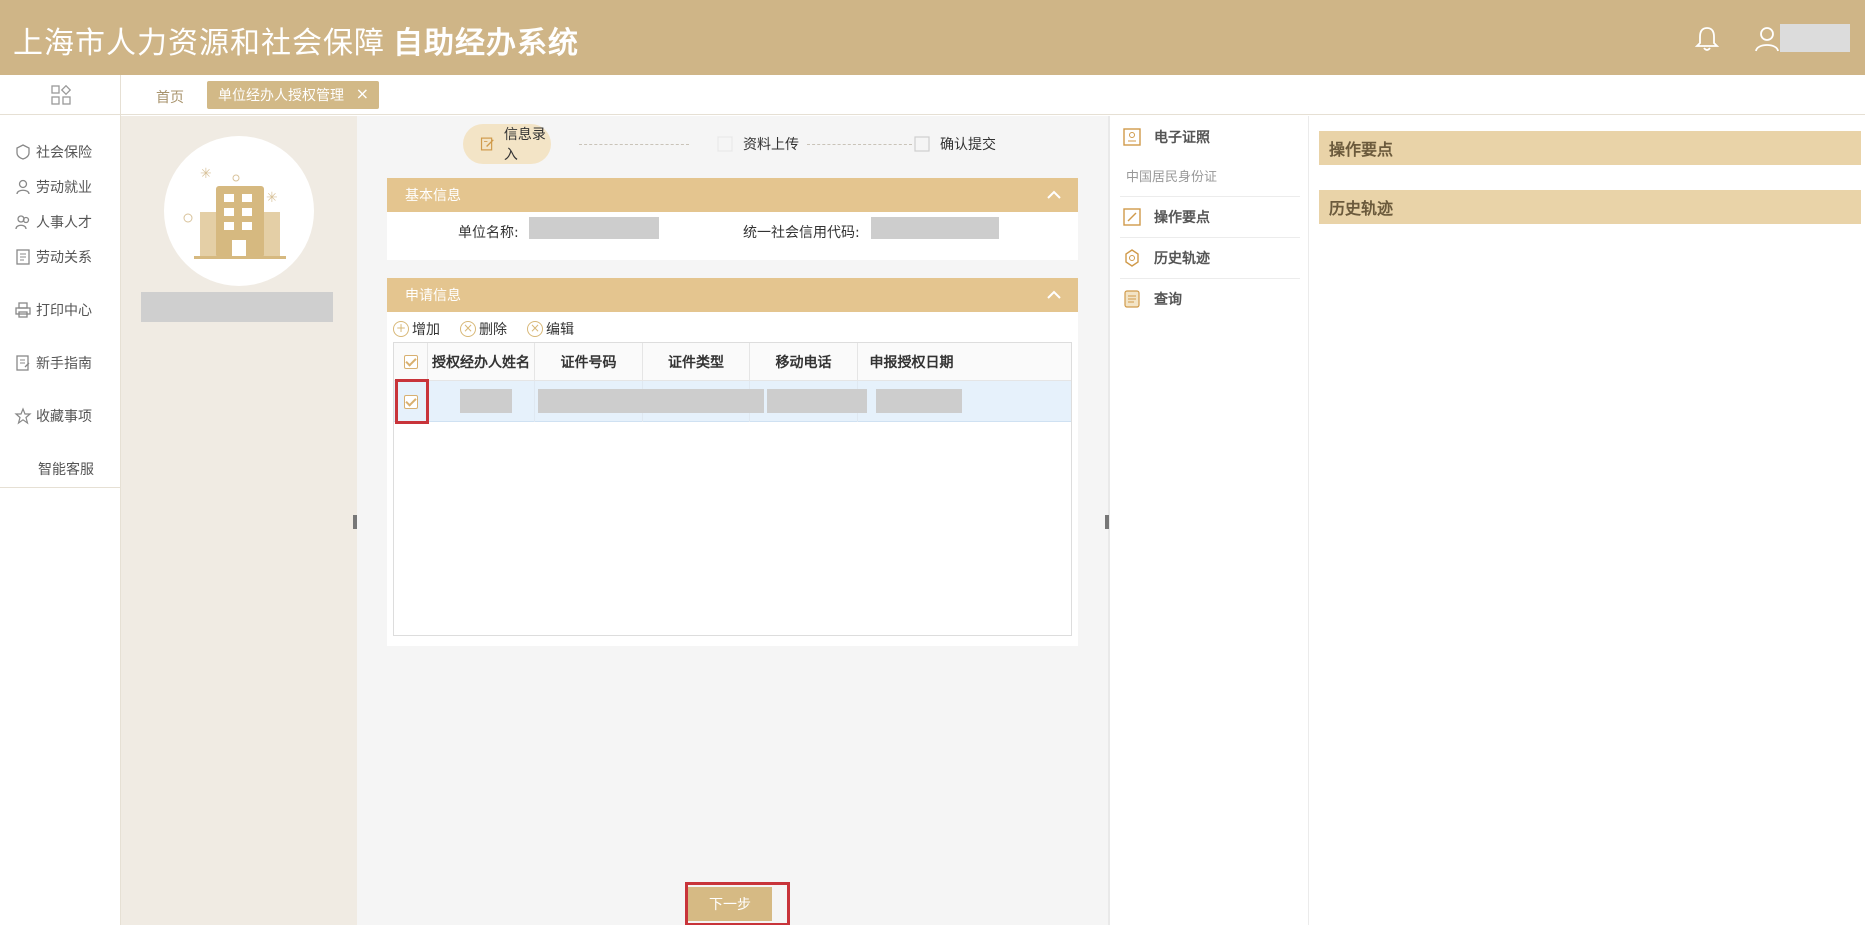 This screenshot has width=1865, height=925. What do you see at coordinates (1182, 259) in the screenshot?
I see `right-menu-label: 历史轨迹` at bounding box center [1182, 259].